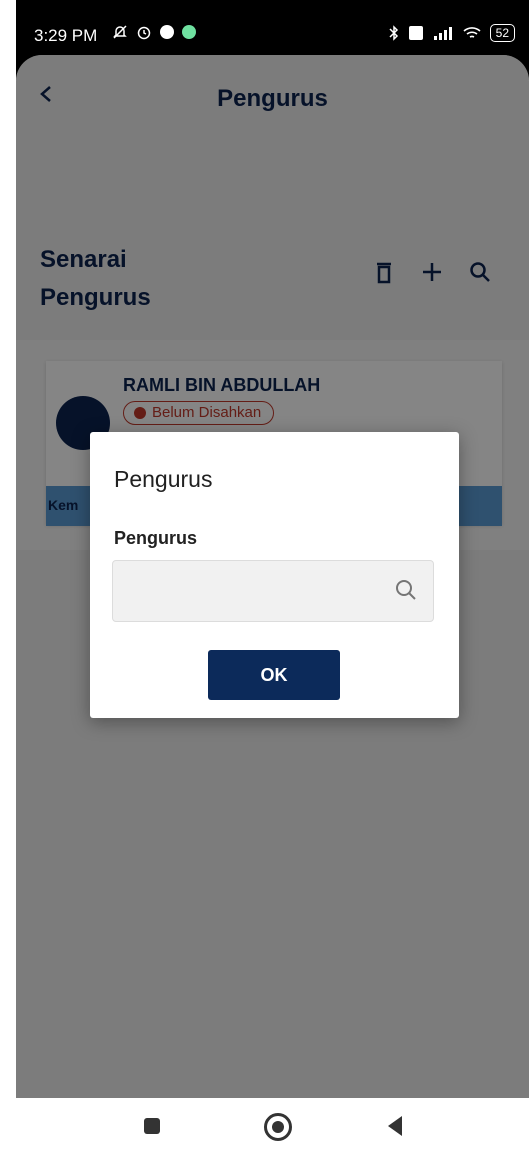 The width and height of the screenshot is (529, 1153). Describe the element at coordinates (278, 1127) in the screenshot. I see `home-icon` at that location.